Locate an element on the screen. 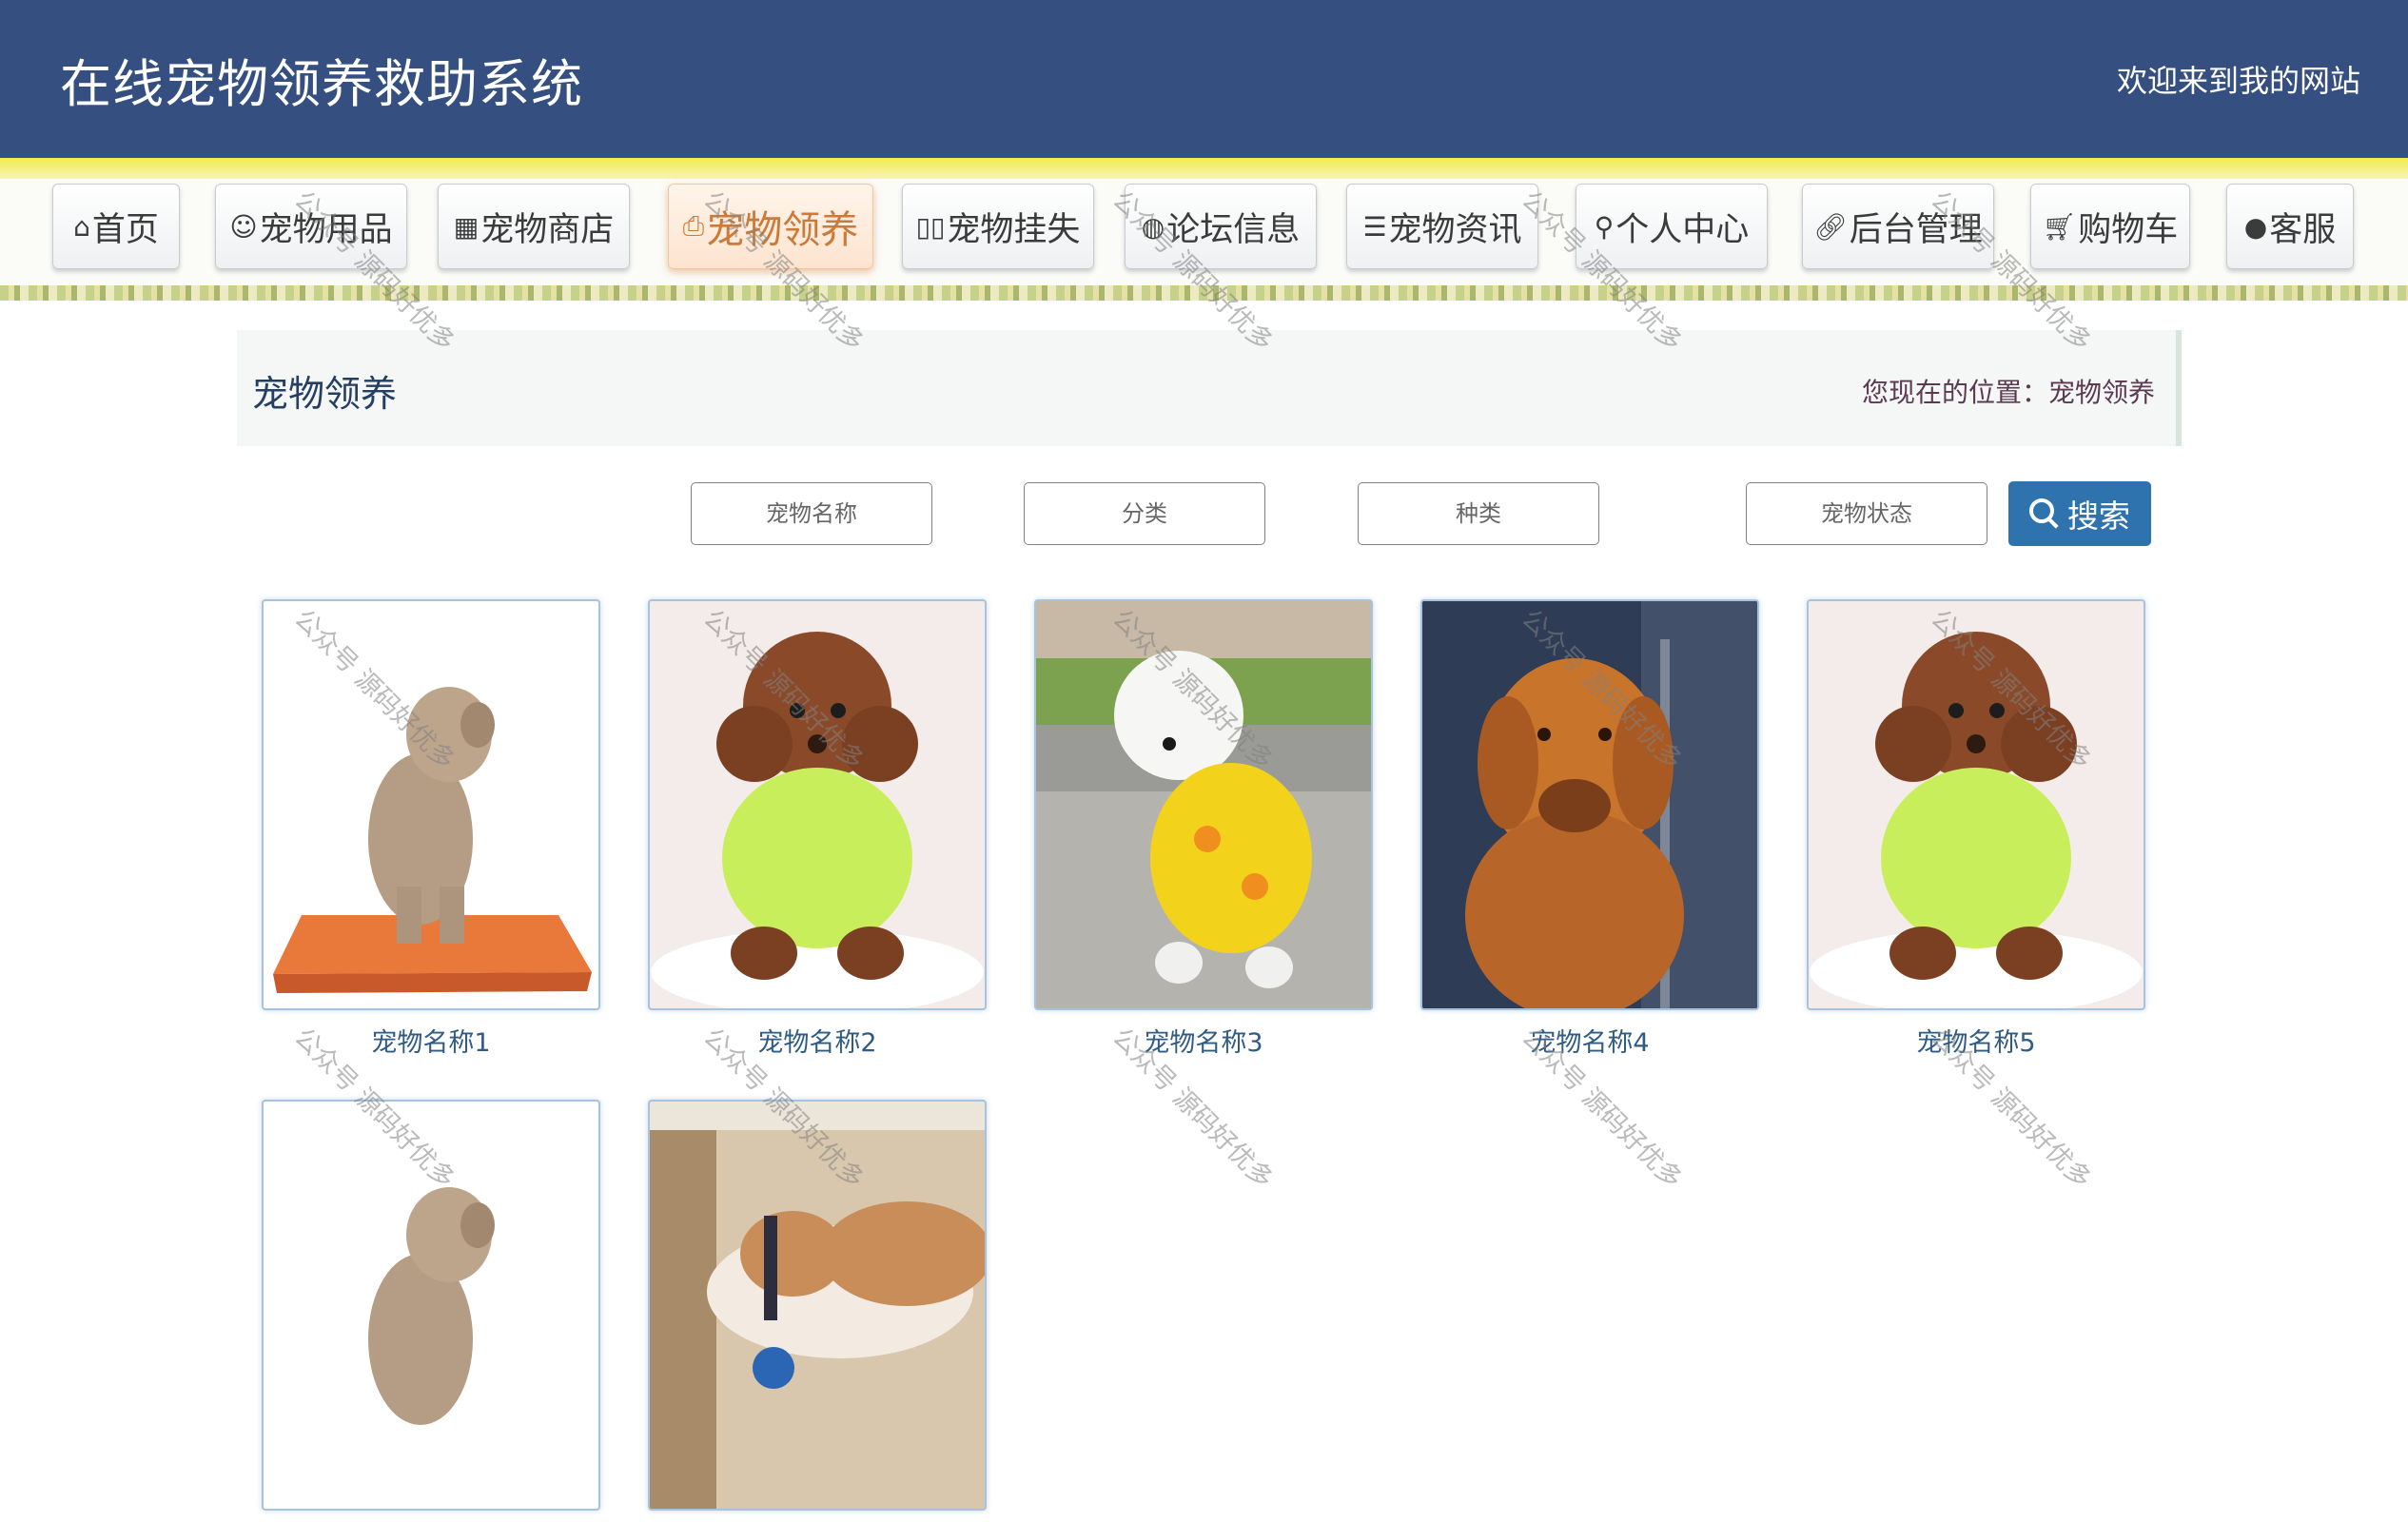 Image resolution: width=2408 pixels, height=1522 pixels. nav-item-cart: 🛒︎ 购物车 is located at coordinates (2110, 226).